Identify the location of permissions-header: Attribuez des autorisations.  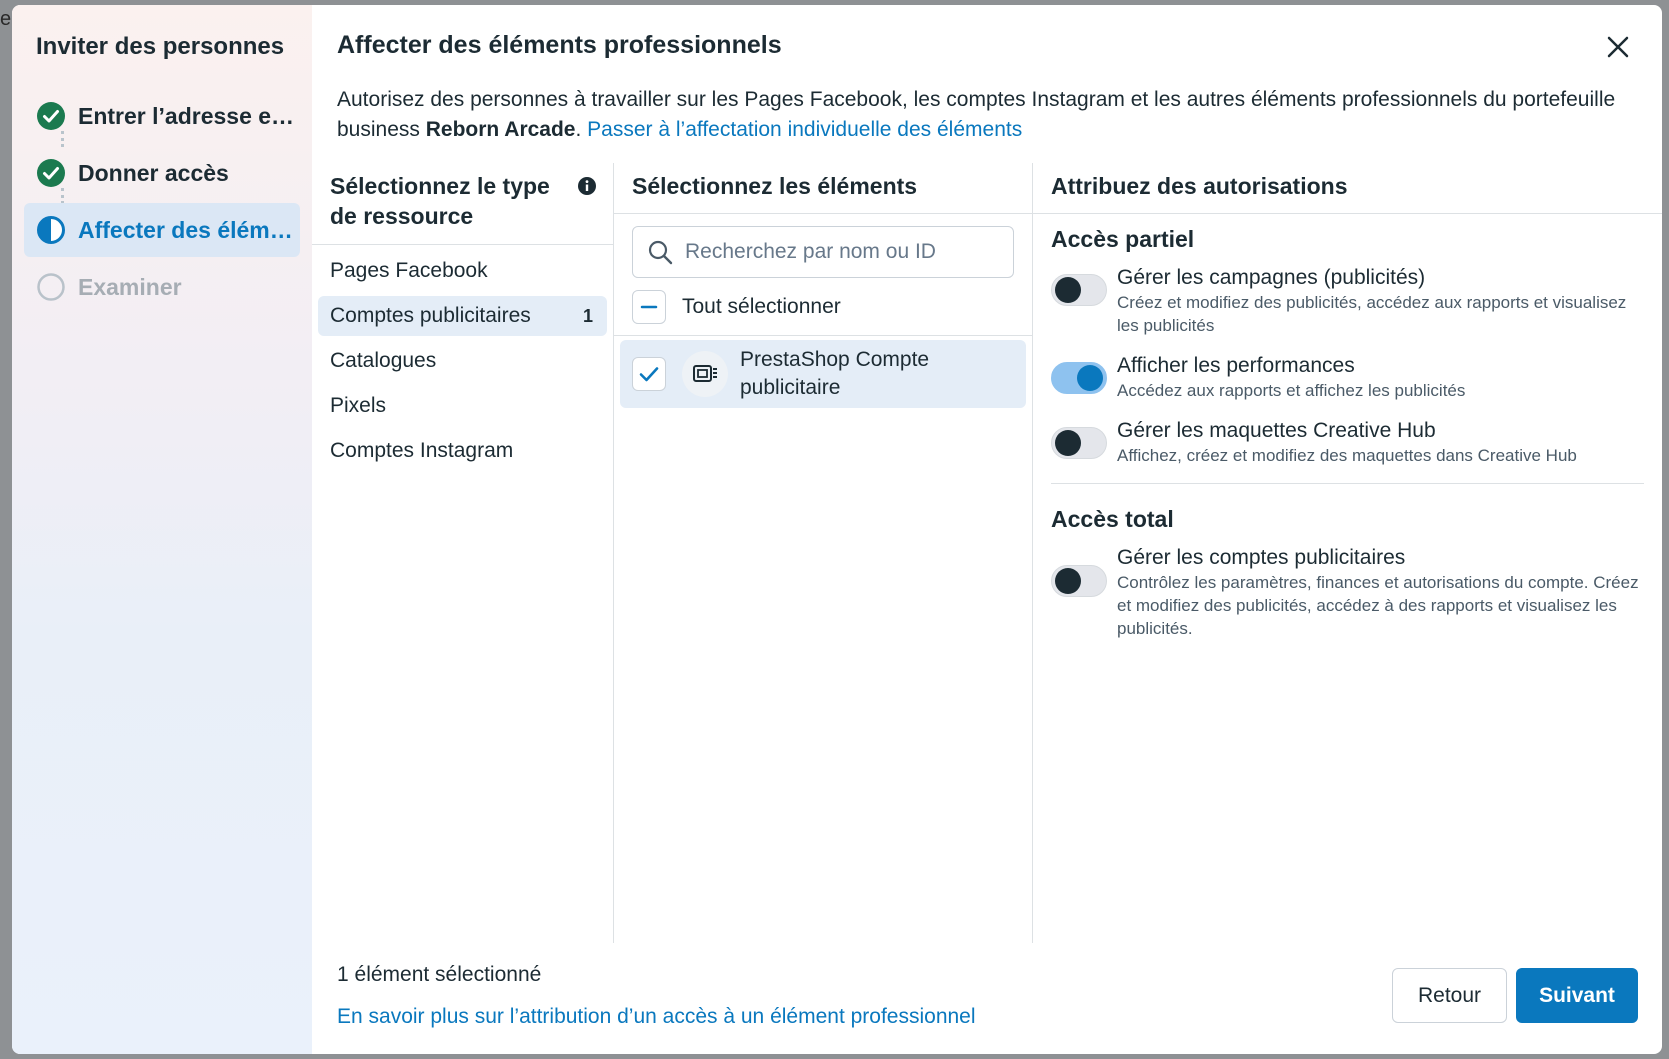
(1347, 188).